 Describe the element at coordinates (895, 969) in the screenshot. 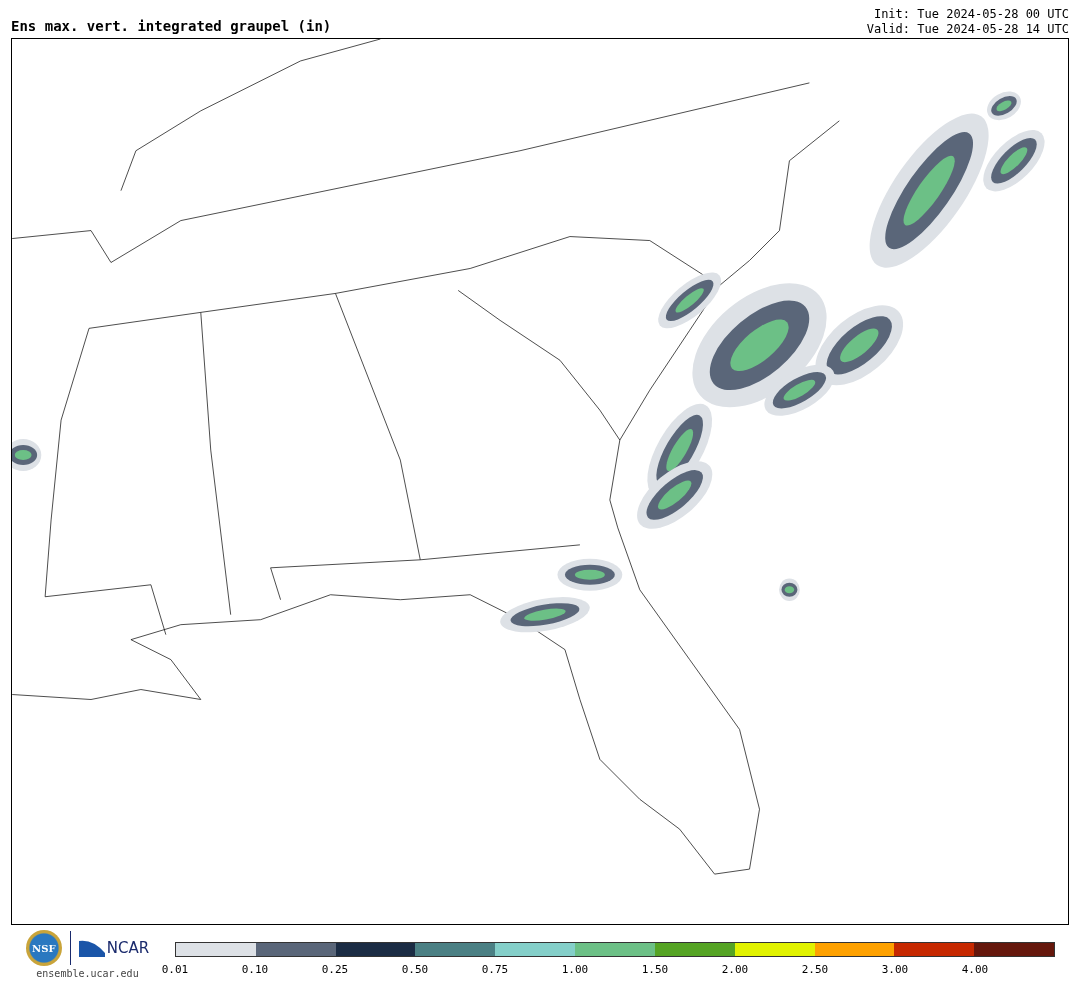

I see `tick-label: 3.00` at that location.